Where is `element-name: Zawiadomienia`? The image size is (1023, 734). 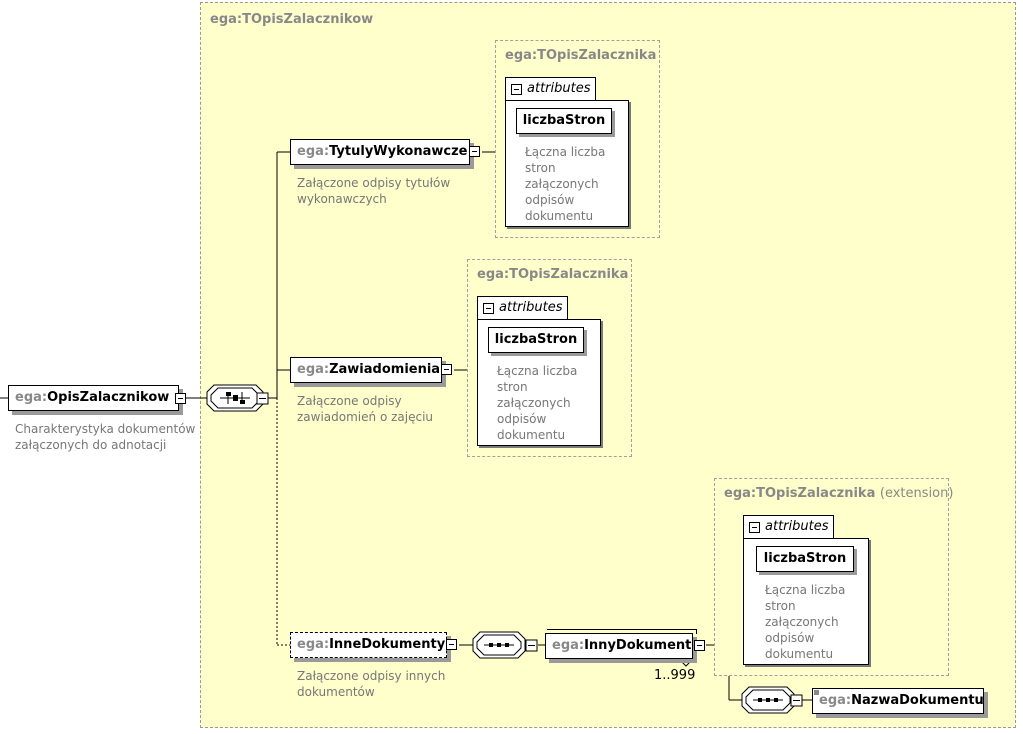 element-name: Zawiadomienia is located at coordinates (385, 369).